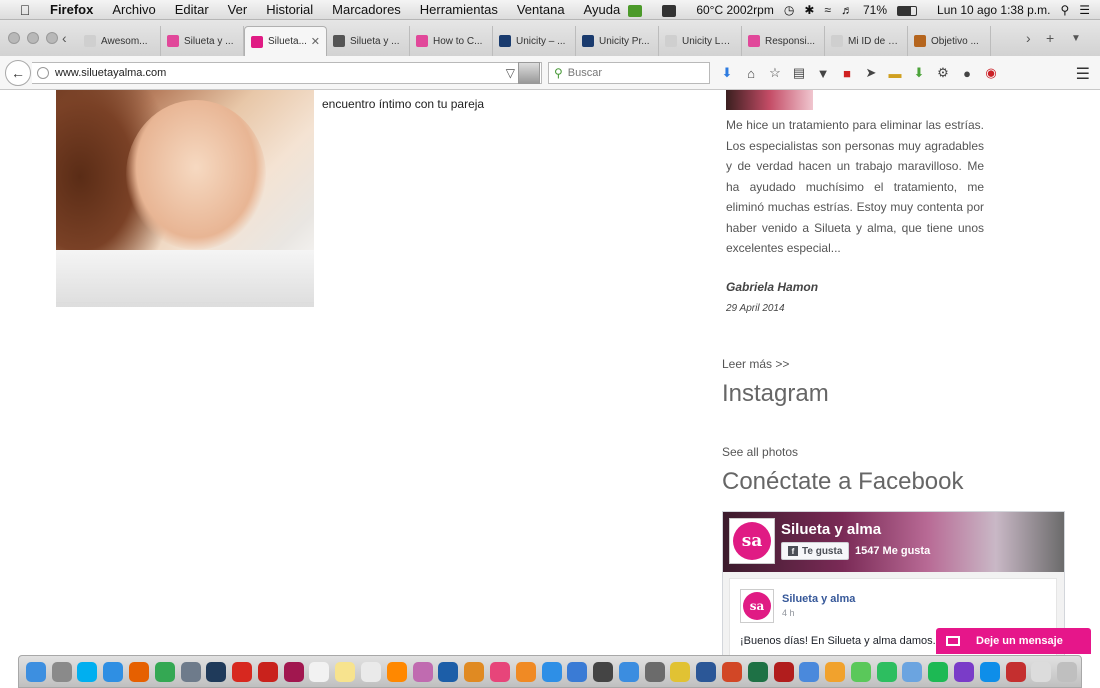  I want to click on dock-documents-icon, so click(1041, 671).